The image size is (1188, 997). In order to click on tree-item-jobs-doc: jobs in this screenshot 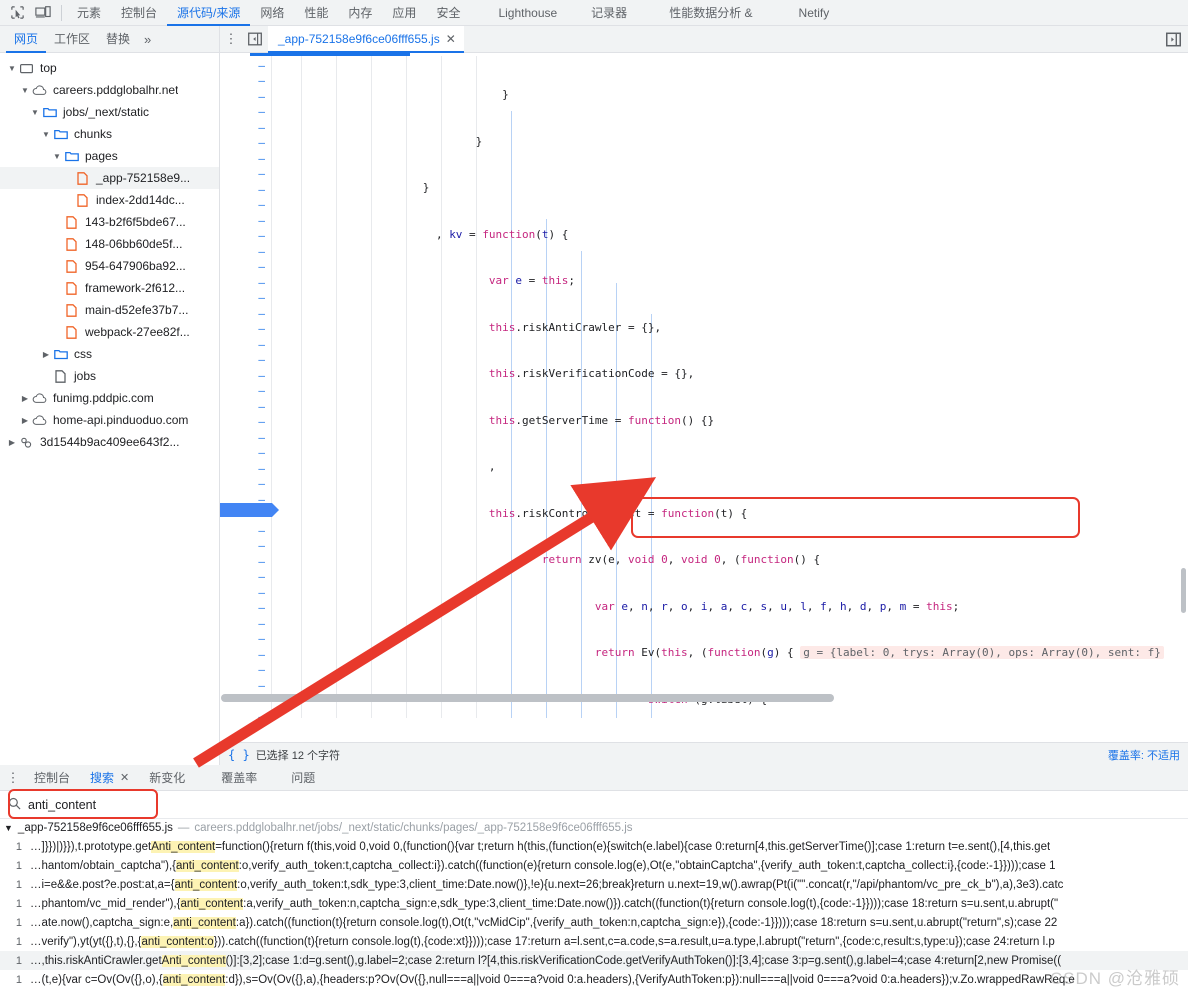, I will do `click(109, 376)`.